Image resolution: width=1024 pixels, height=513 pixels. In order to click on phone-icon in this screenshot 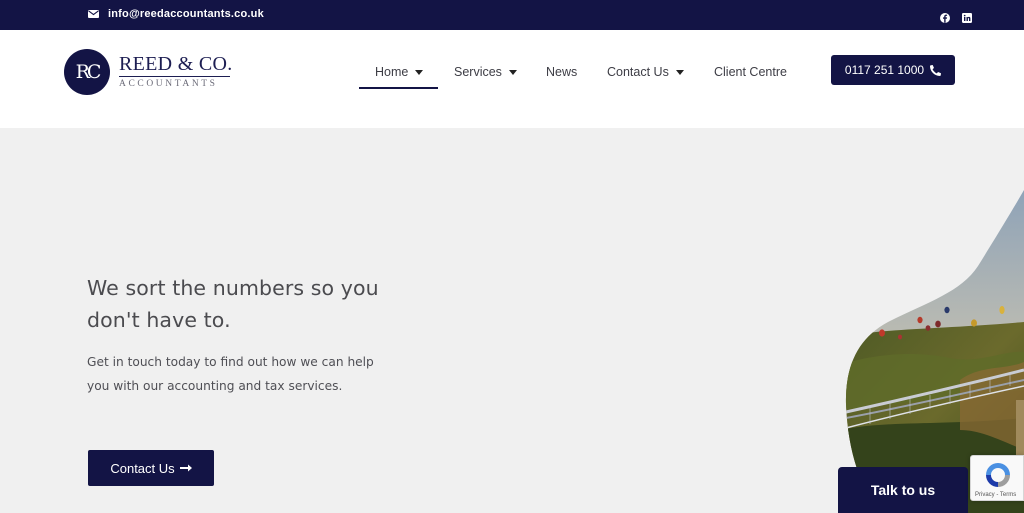, I will do `click(936, 70)`.